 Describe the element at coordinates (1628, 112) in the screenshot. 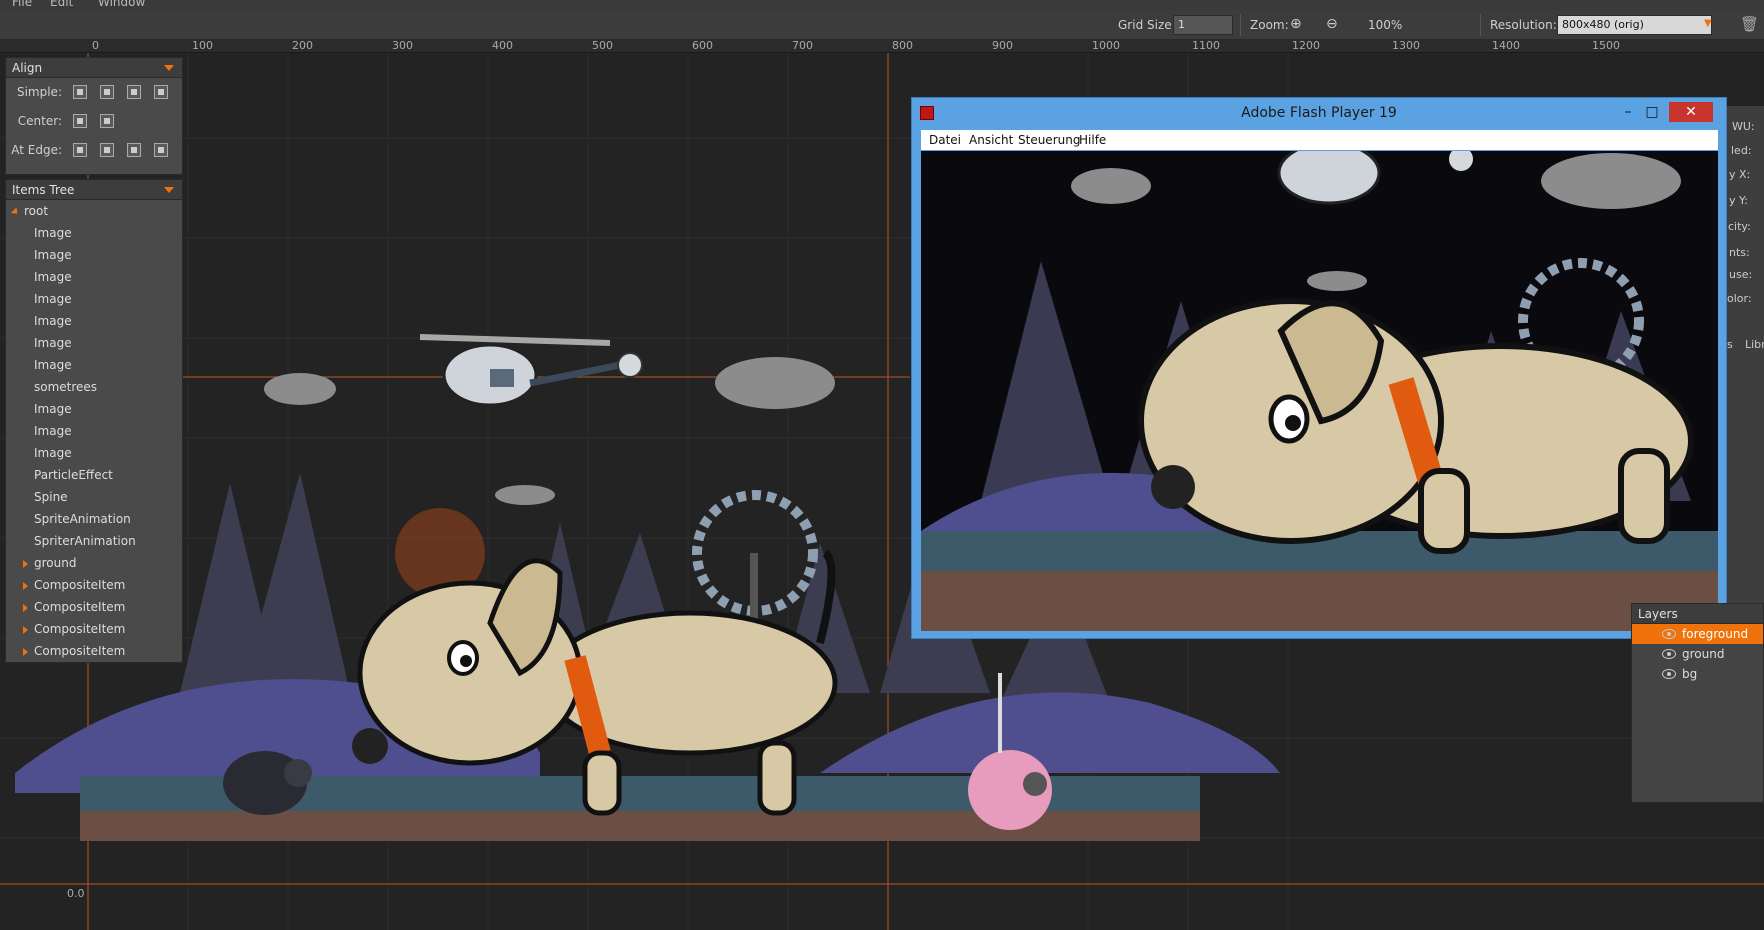

I see `minimize-icon: –` at that location.